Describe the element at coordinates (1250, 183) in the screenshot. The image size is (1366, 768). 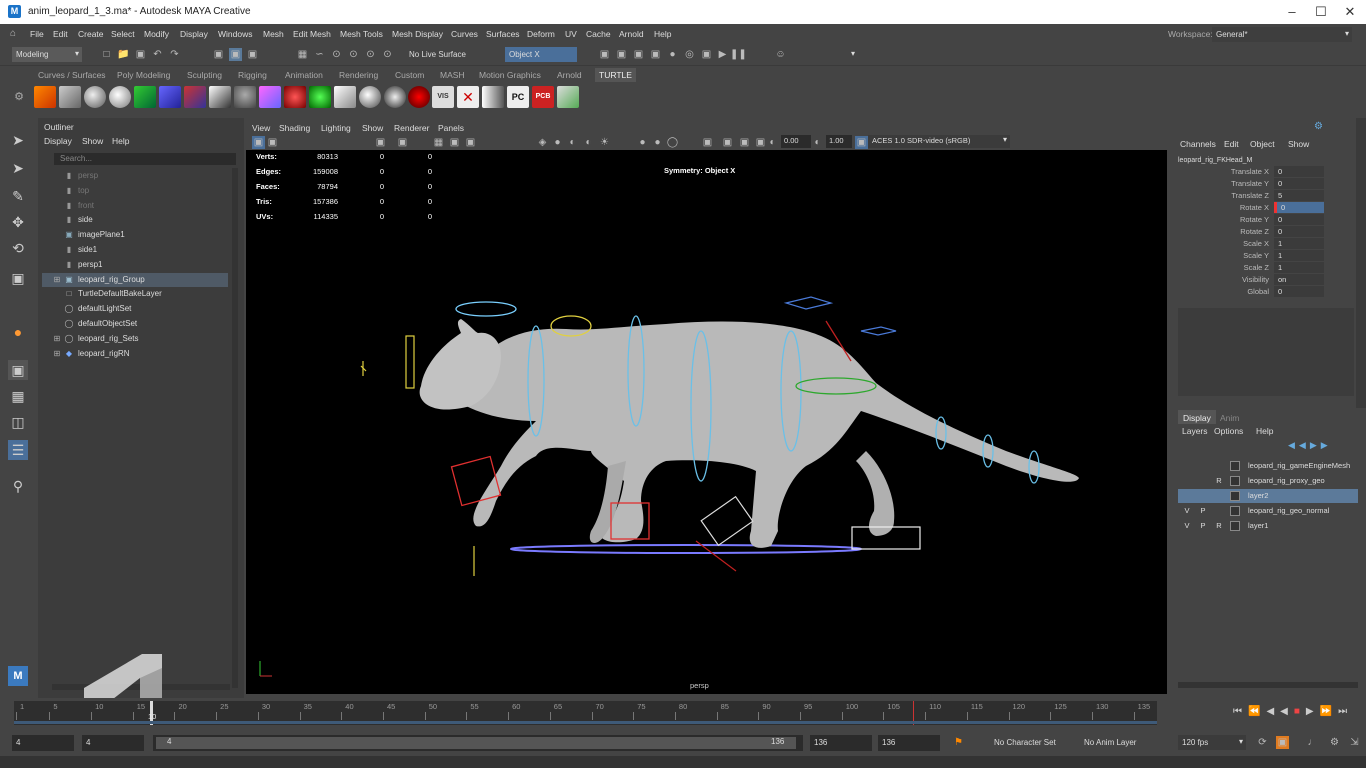
I see `channel-label: Translate Y` at that location.